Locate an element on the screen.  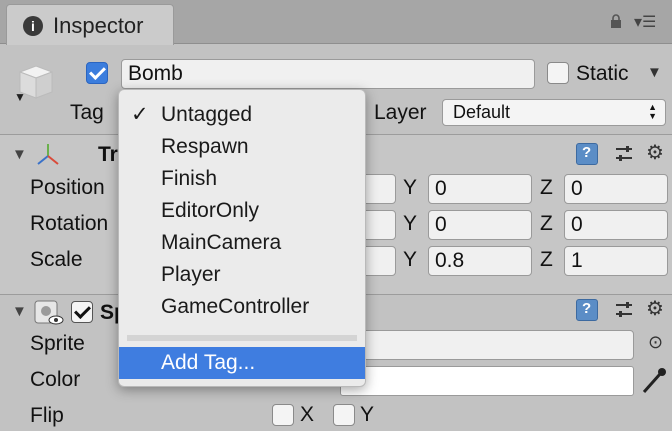
flip-label: Flip is located at coordinates (47, 415).